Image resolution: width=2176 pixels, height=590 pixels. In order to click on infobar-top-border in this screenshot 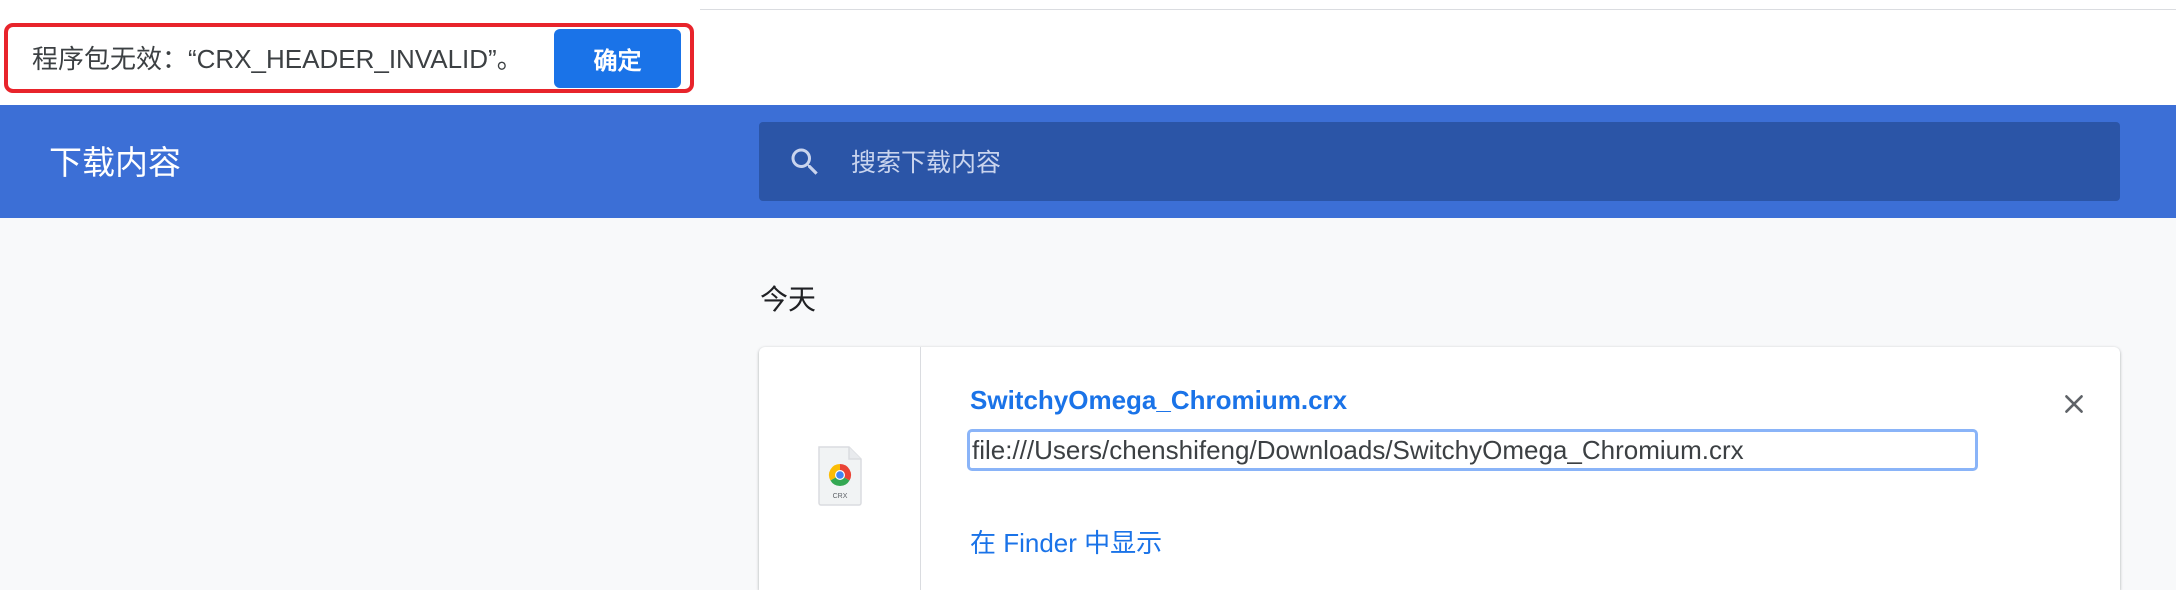, I will do `click(1438, 9)`.